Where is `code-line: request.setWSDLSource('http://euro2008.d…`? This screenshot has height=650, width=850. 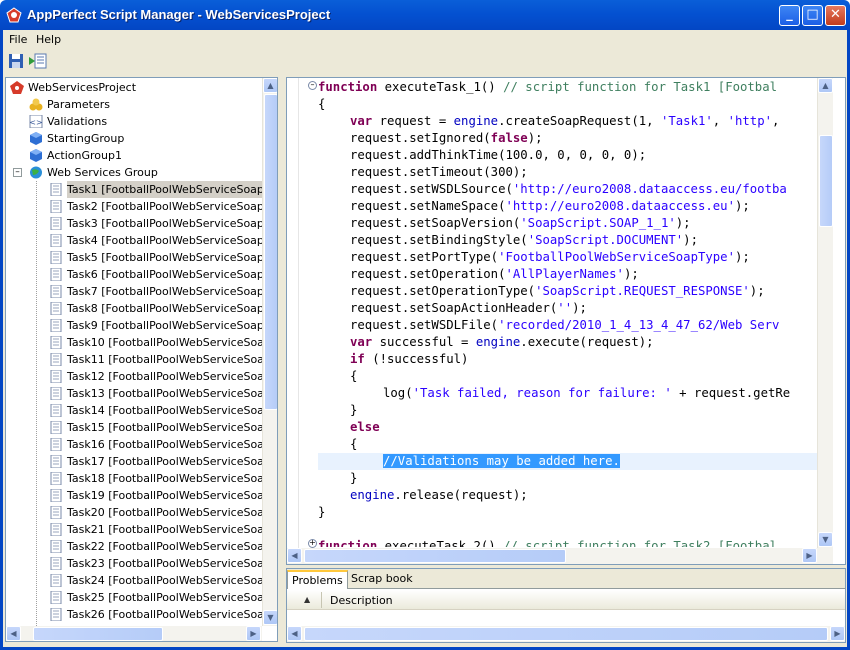 code-line: request.setWSDLSource('http://euro2008.d… is located at coordinates (568, 189).